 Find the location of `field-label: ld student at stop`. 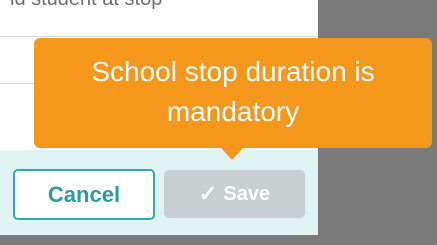

field-label: ld student at stop is located at coordinates (86, 5).